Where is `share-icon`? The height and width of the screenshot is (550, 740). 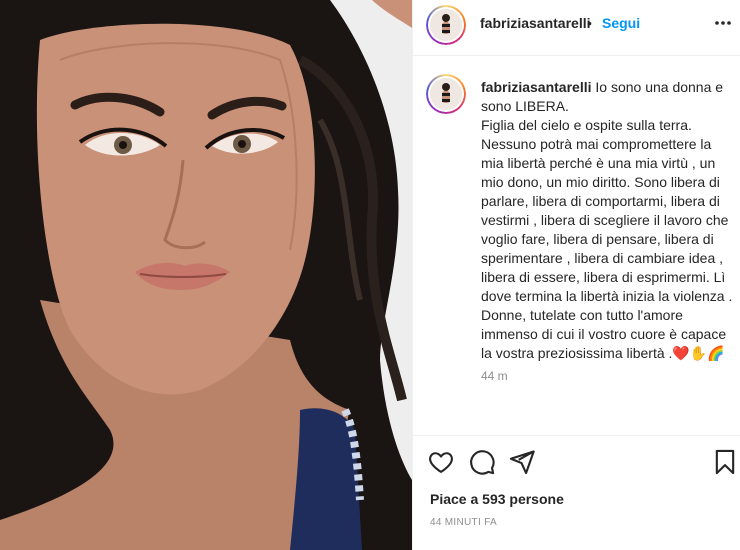 share-icon is located at coordinates (522, 462).